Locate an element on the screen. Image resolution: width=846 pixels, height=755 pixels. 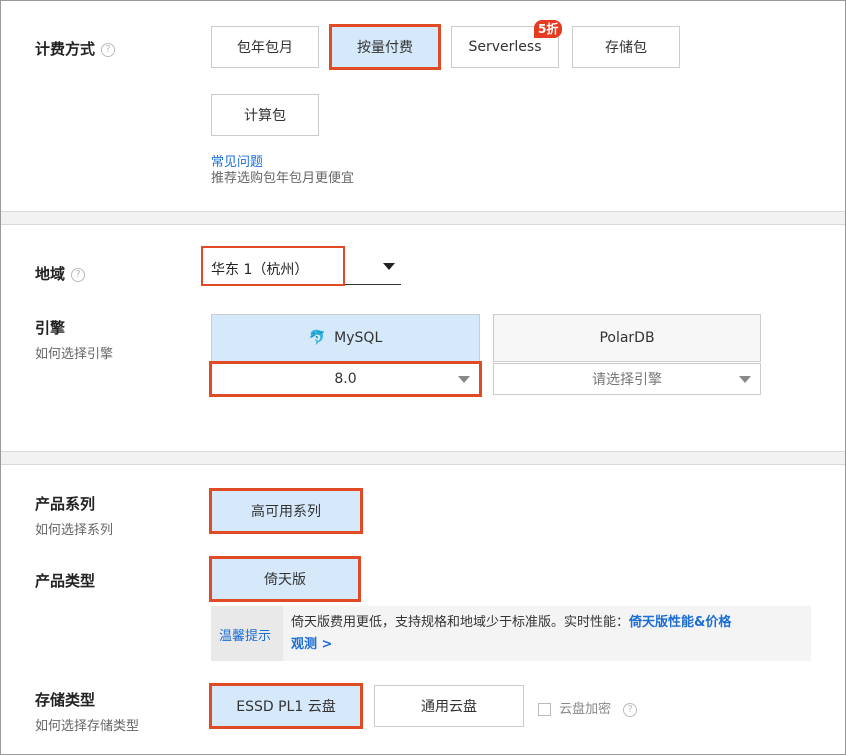
billing-option-label: Serverless is located at coordinates (505, 47).